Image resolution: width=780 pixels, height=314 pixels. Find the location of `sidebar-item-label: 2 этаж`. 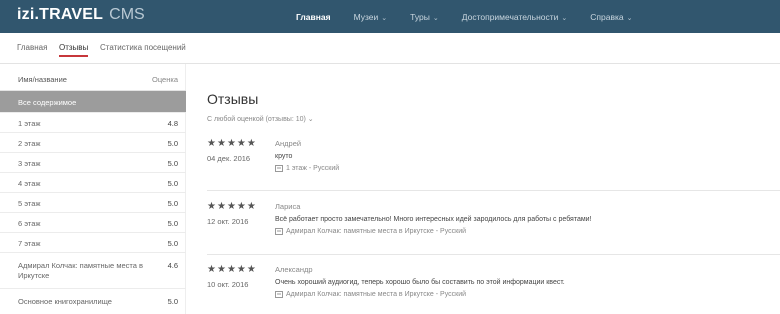

sidebar-item-label: 2 этаж is located at coordinates (29, 143).